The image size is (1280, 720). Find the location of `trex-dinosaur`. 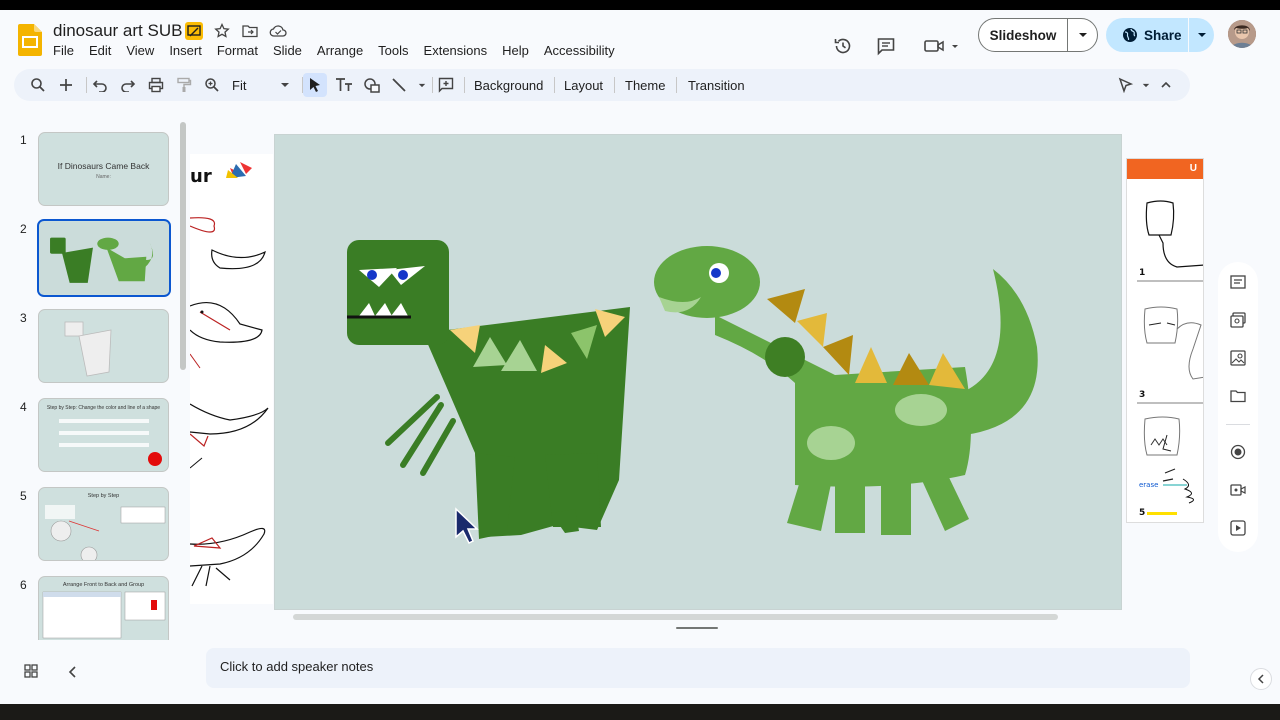

trex-dinosaur is located at coordinates (488, 389).